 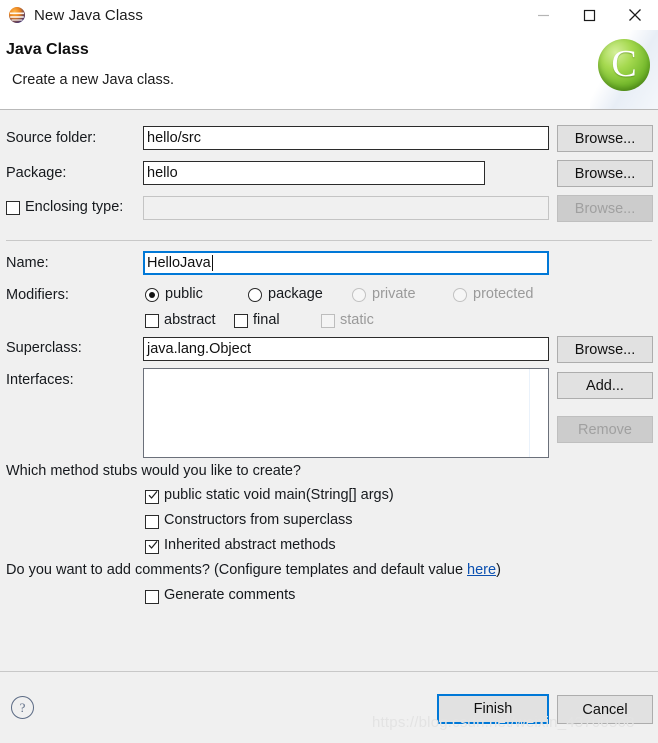 What do you see at coordinates (255, 295) in the screenshot?
I see `radio-package` at bounding box center [255, 295].